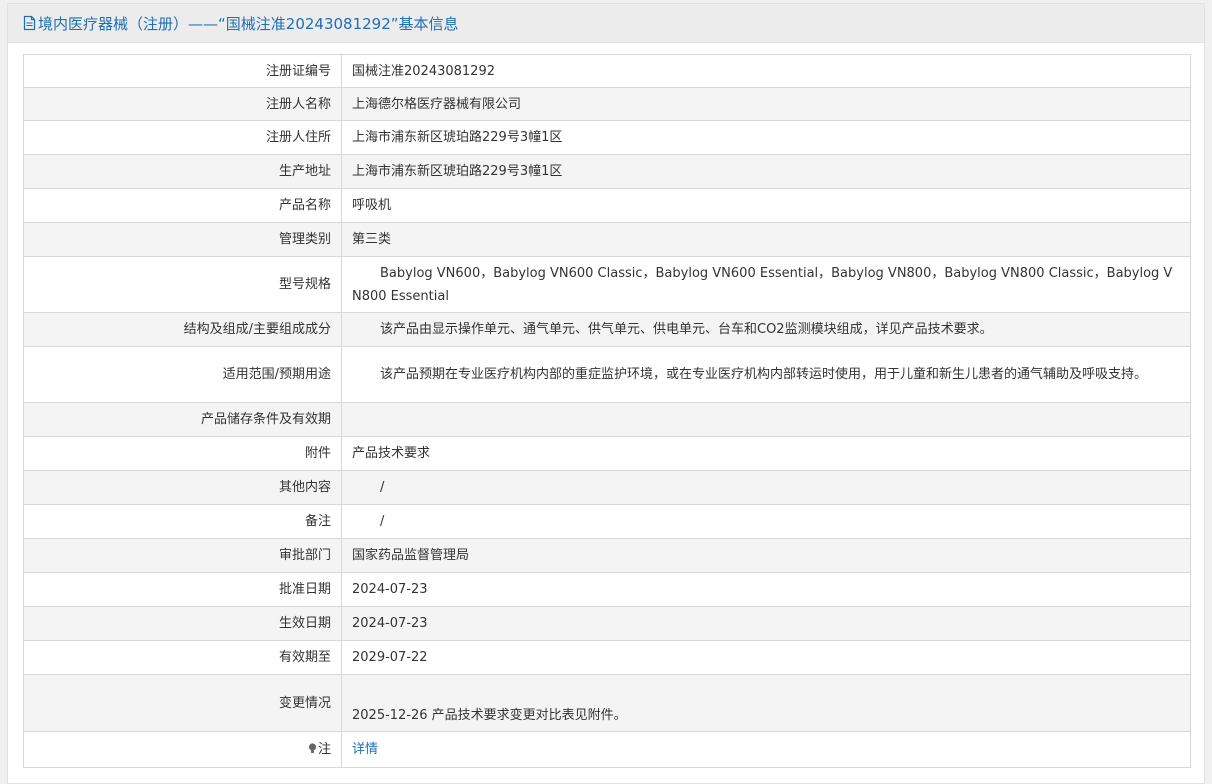  What do you see at coordinates (182, 521) in the screenshot?
I see `field-label: 备注` at bounding box center [182, 521].